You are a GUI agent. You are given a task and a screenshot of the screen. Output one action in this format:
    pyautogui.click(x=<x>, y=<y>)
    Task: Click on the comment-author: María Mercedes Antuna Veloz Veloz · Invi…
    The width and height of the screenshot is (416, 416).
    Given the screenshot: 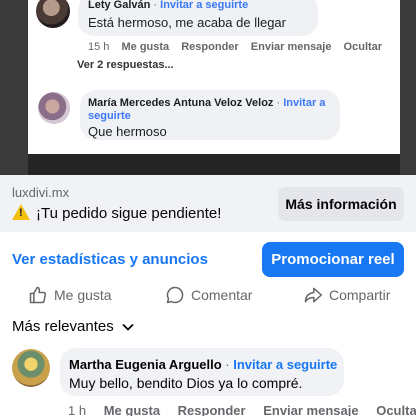 What is the action you would take?
    pyautogui.click(x=207, y=103)
    